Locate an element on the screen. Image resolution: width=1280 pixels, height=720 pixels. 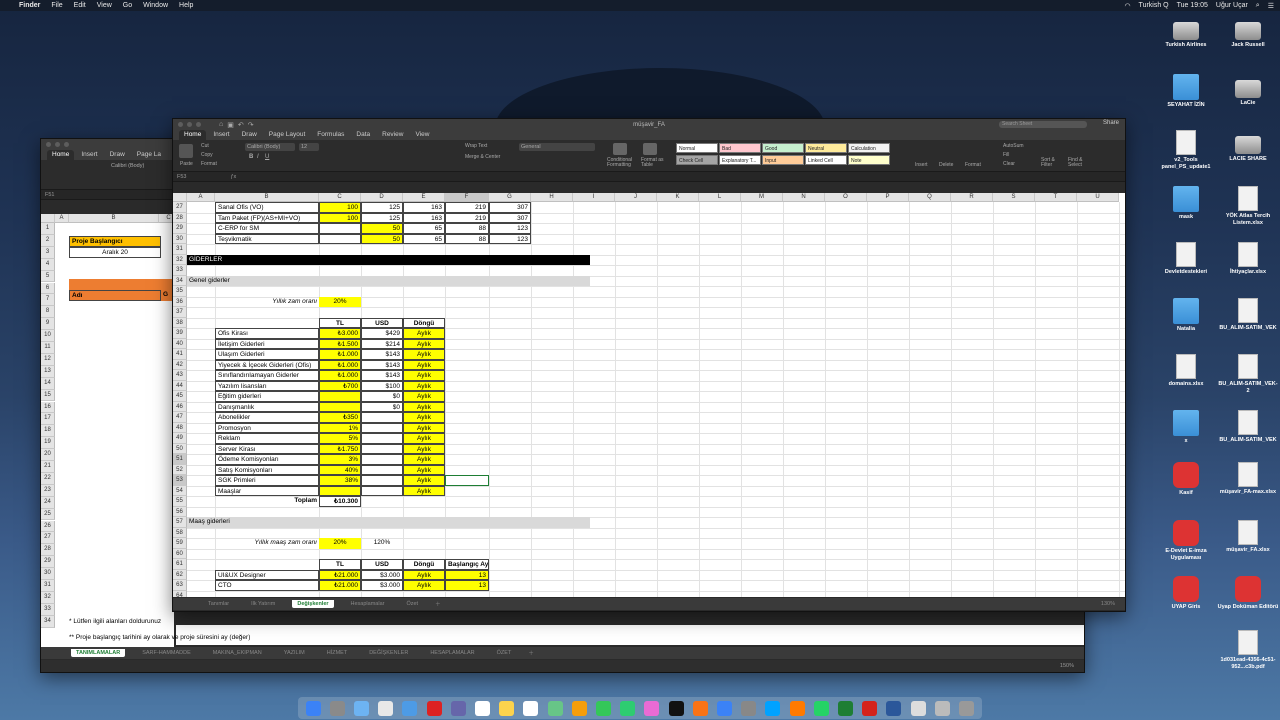
back-row-header: 3 is located at coordinates (48, 252).